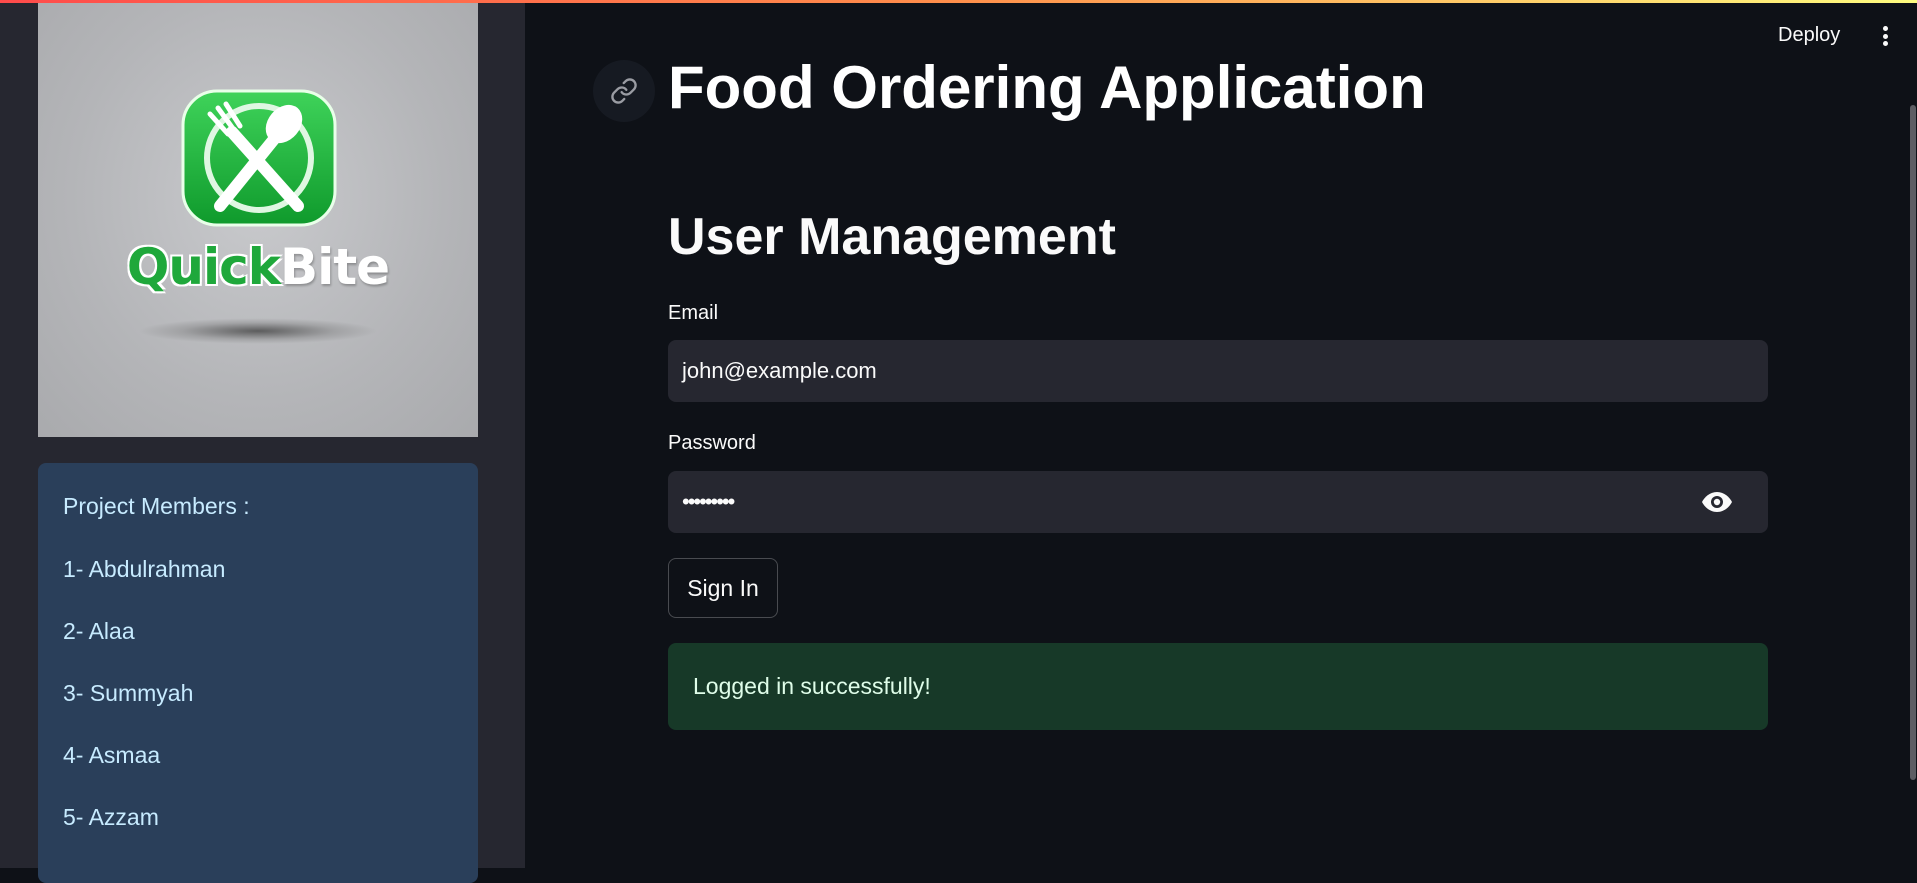 Image resolution: width=1917 pixels, height=883 pixels. Describe the element at coordinates (779, 370) in the screenshot. I see `email-value: john@example.com` at that location.